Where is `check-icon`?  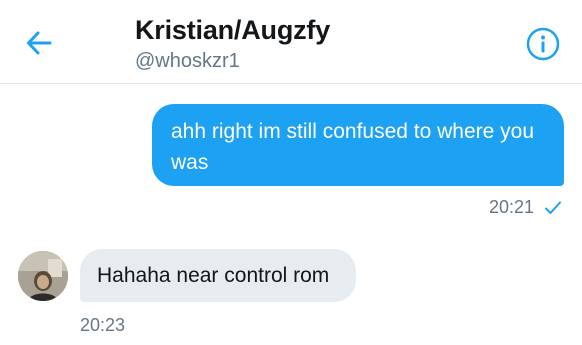
check-icon is located at coordinates (553, 208).